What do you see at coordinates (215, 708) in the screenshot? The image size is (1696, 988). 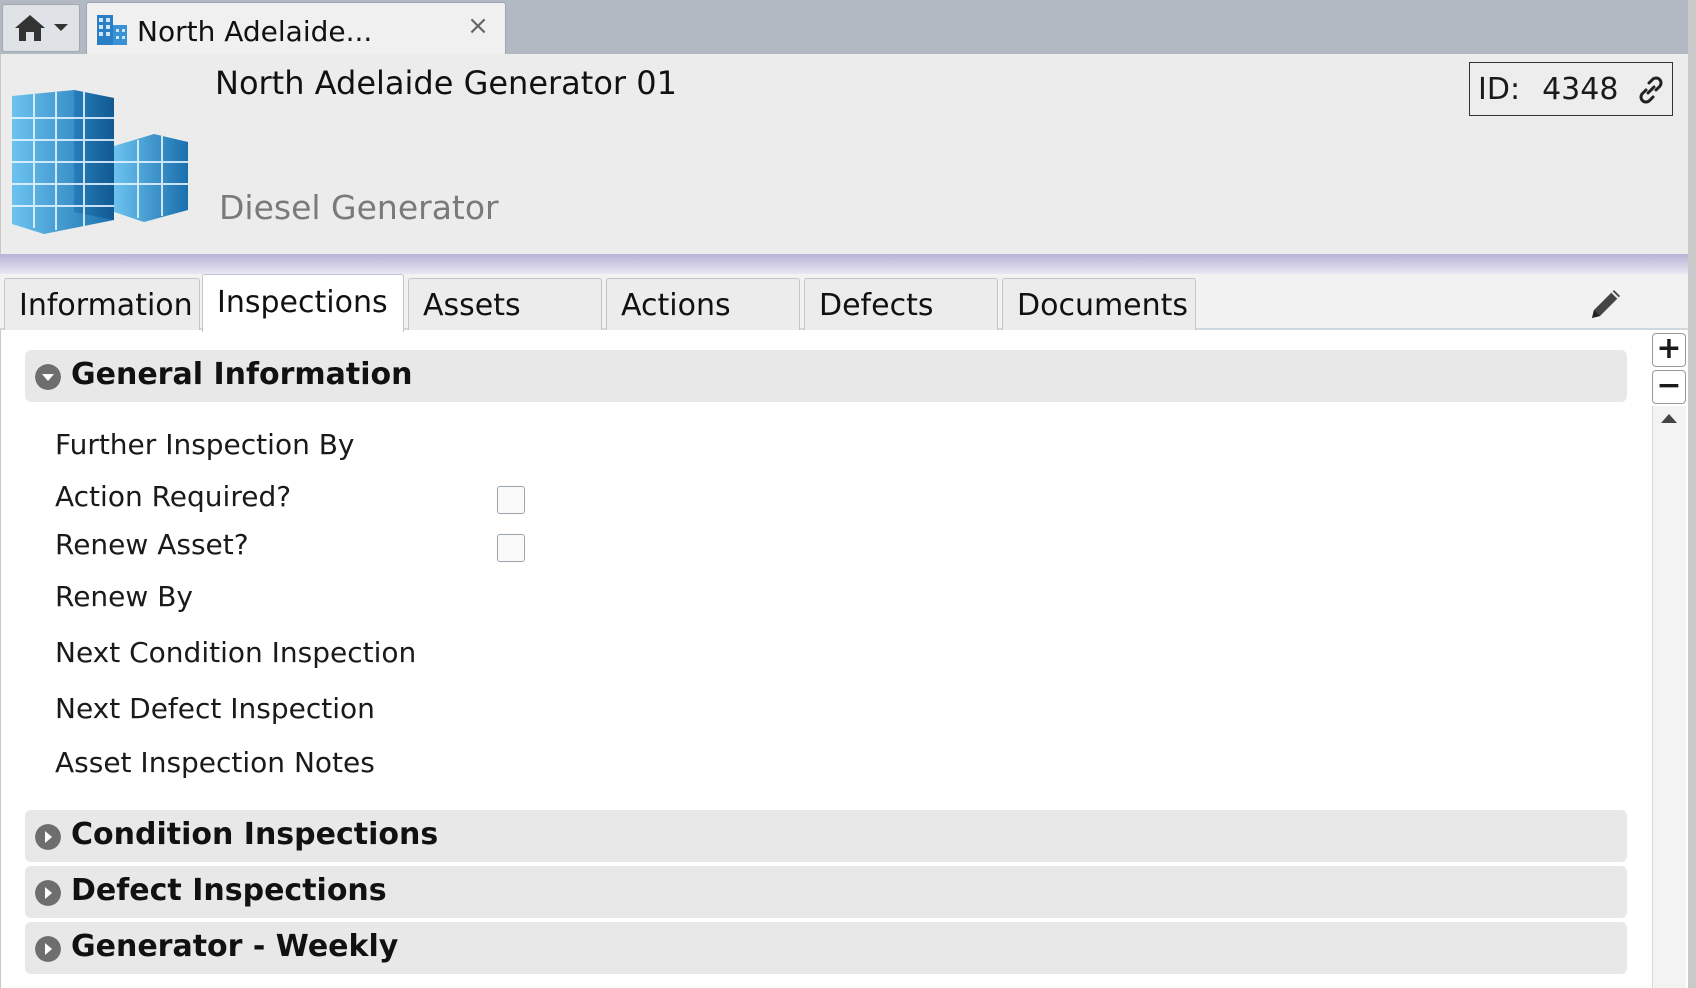 I see `field-label-next-defect-inspection: Next Defect Inspection` at bounding box center [215, 708].